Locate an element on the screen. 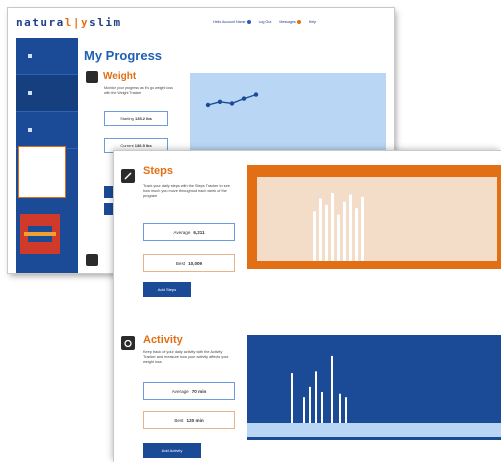 The width and height of the screenshot is (501, 462). steps-section-title: Steps is located at coordinates (158, 171).